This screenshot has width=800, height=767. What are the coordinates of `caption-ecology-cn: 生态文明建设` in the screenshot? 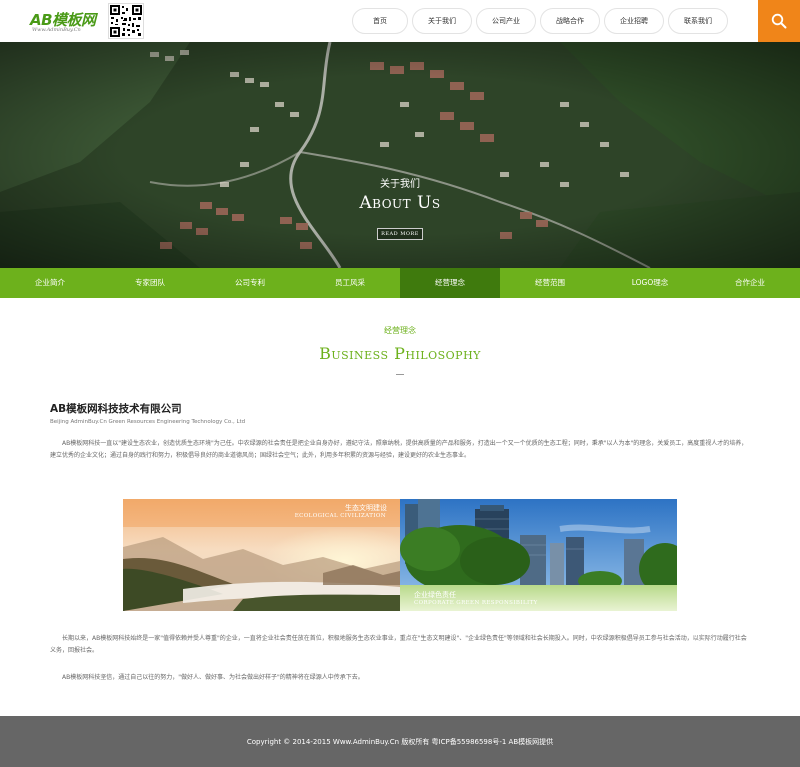 It's located at (366, 508).